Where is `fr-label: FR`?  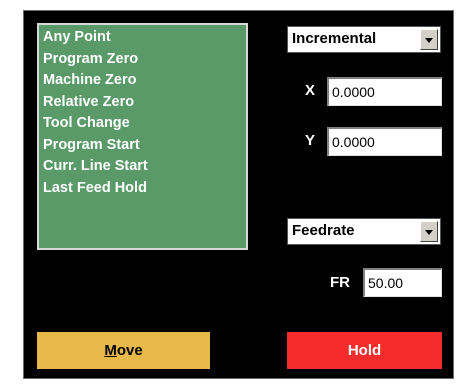
fr-label: FR is located at coordinates (340, 282).